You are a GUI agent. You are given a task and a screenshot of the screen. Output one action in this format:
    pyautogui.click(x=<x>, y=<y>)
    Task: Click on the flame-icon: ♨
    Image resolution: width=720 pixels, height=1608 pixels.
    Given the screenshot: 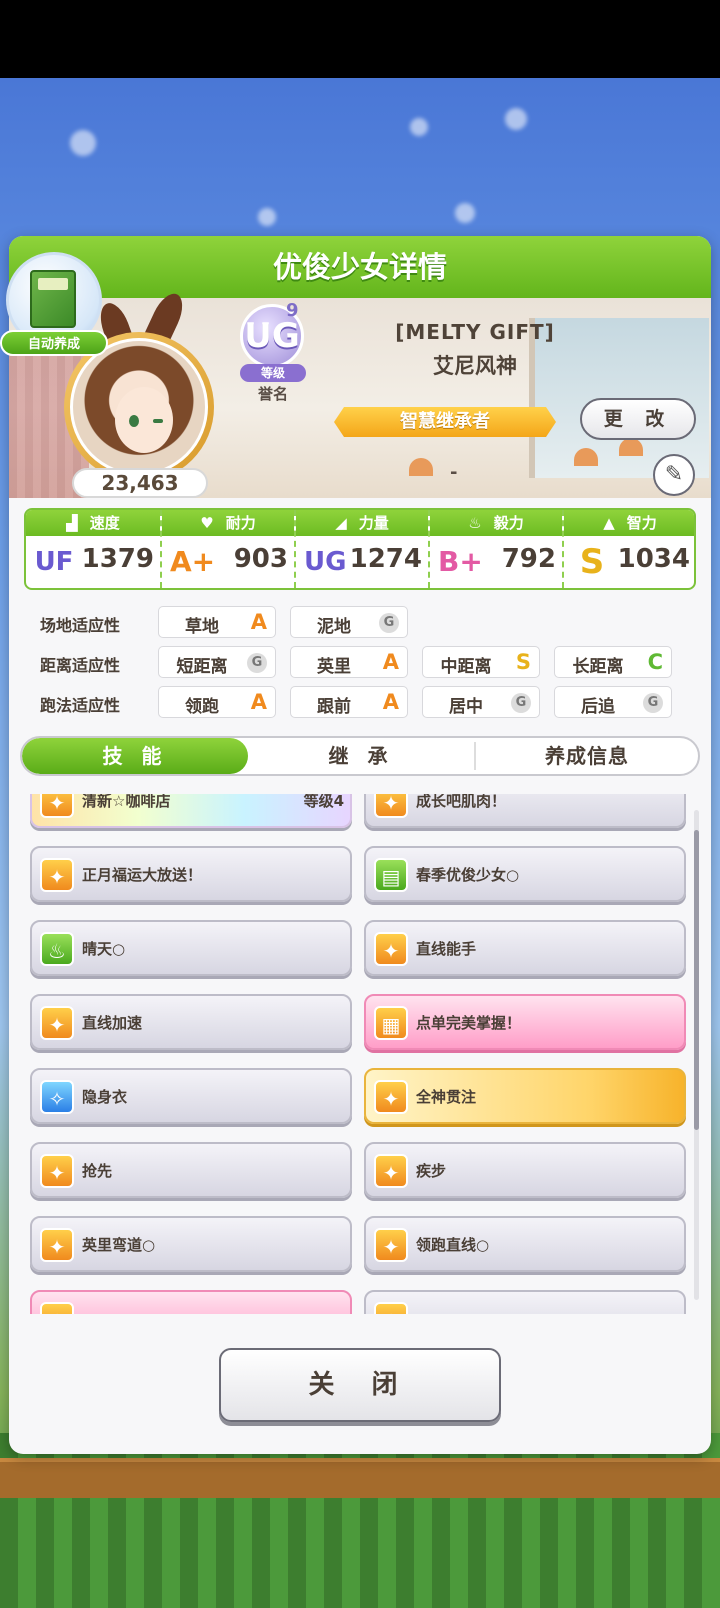 What is the action you would take?
    pyautogui.click(x=475, y=523)
    